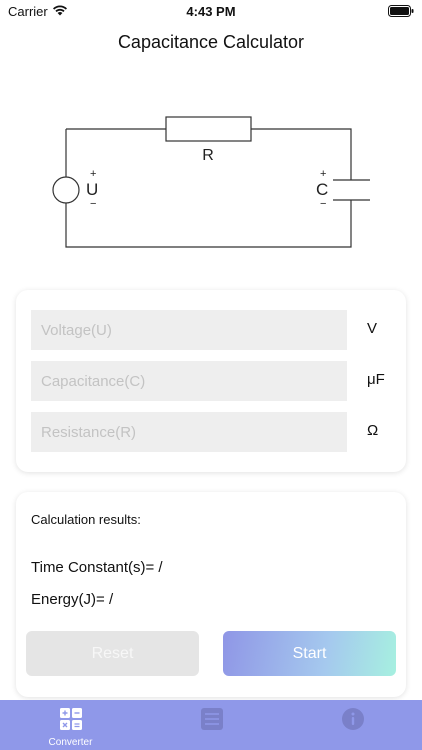  What do you see at coordinates (211, 182) in the screenshot?
I see `rc-circuit-diagram: R + U − + C −` at bounding box center [211, 182].